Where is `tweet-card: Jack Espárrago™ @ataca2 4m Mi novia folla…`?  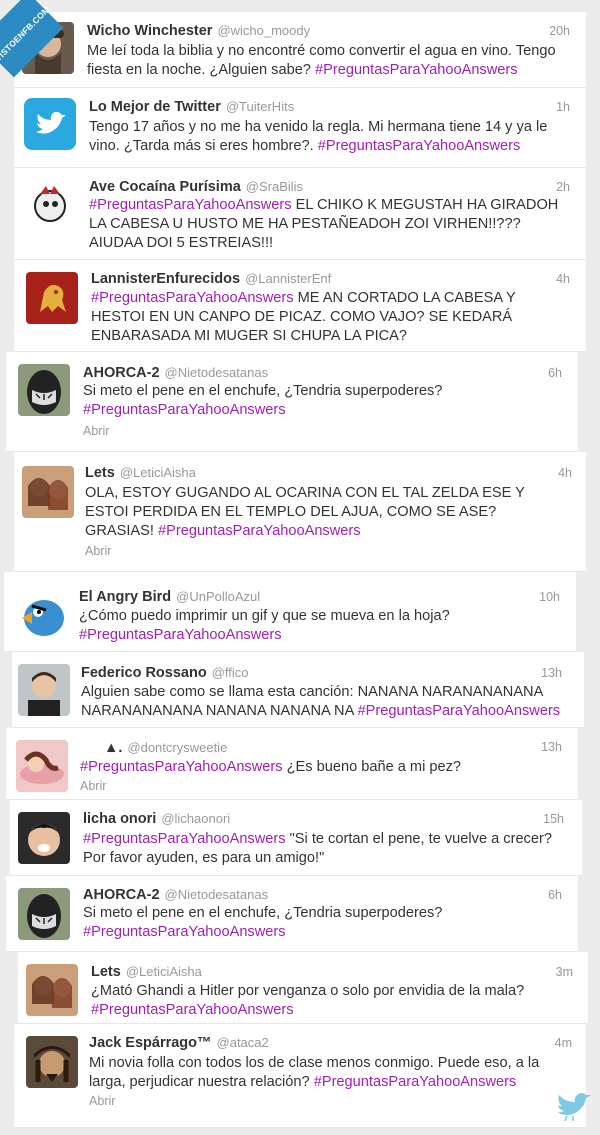
tweet-card: Jack Espárrago™ @ataca2 4m Mi novia folla… is located at coordinates (300, 1076).